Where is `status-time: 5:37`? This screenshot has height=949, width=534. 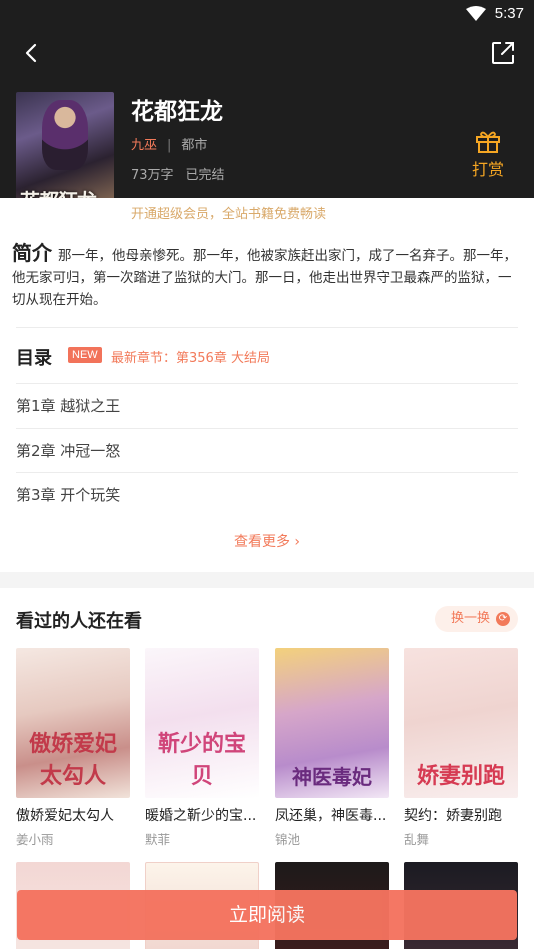 status-time: 5:37 is located at coordinates (509, 13).